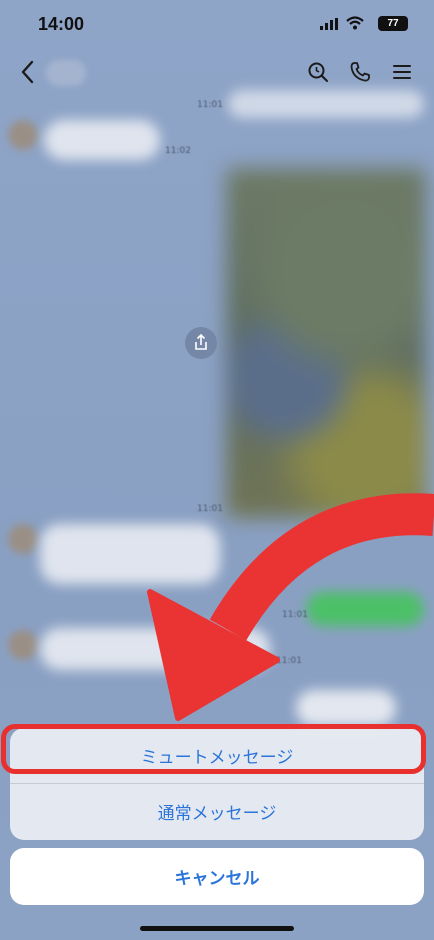 This screenshot has width=434, height=940. What do you see at coordinates (217, 928) in the screenshot?
I see `home-indicator` at bounding box center [217, 928].